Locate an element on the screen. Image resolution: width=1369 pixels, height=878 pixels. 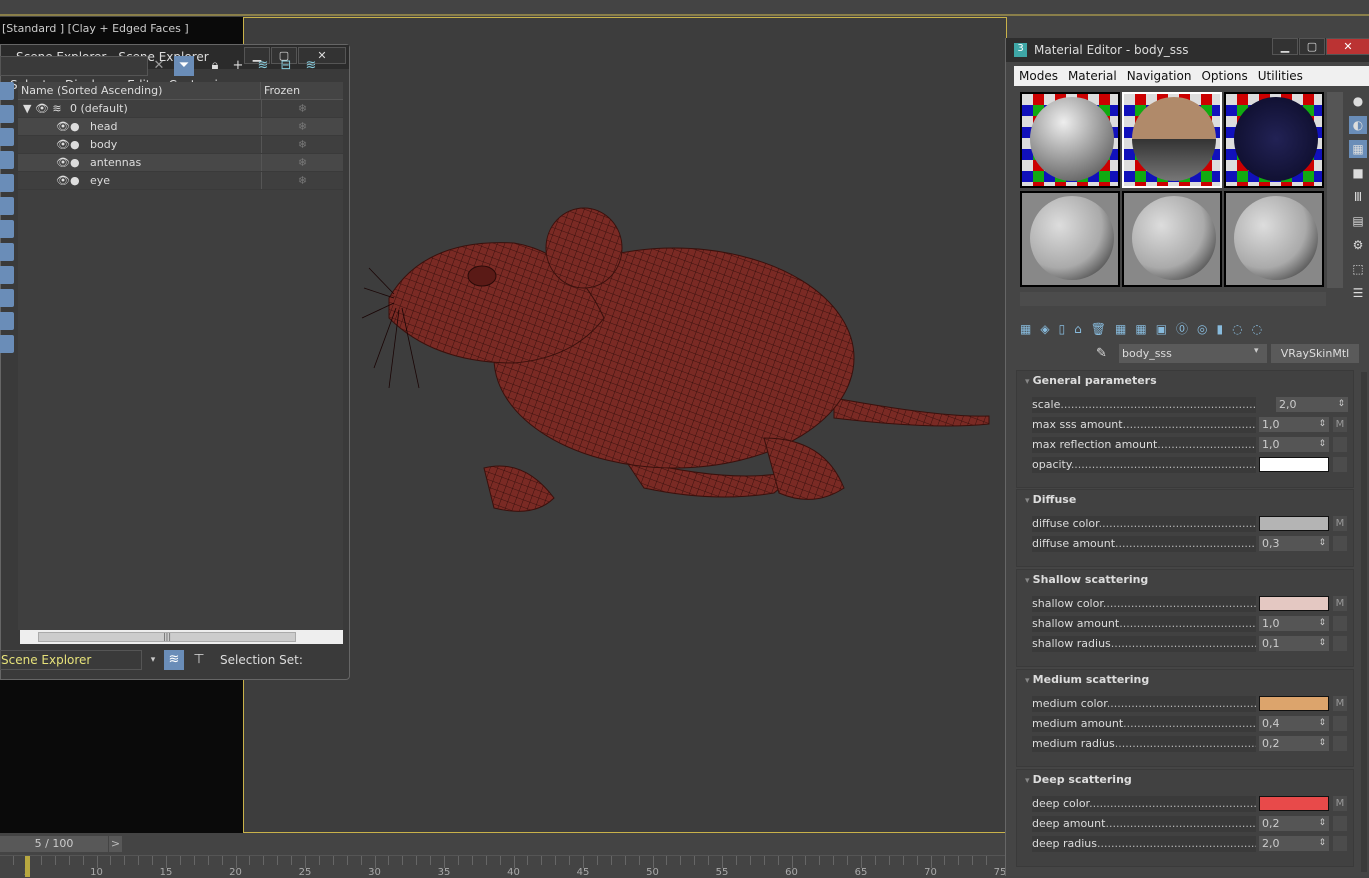
rollout-title: Deep scattering is located at coordinates (1185, 780).